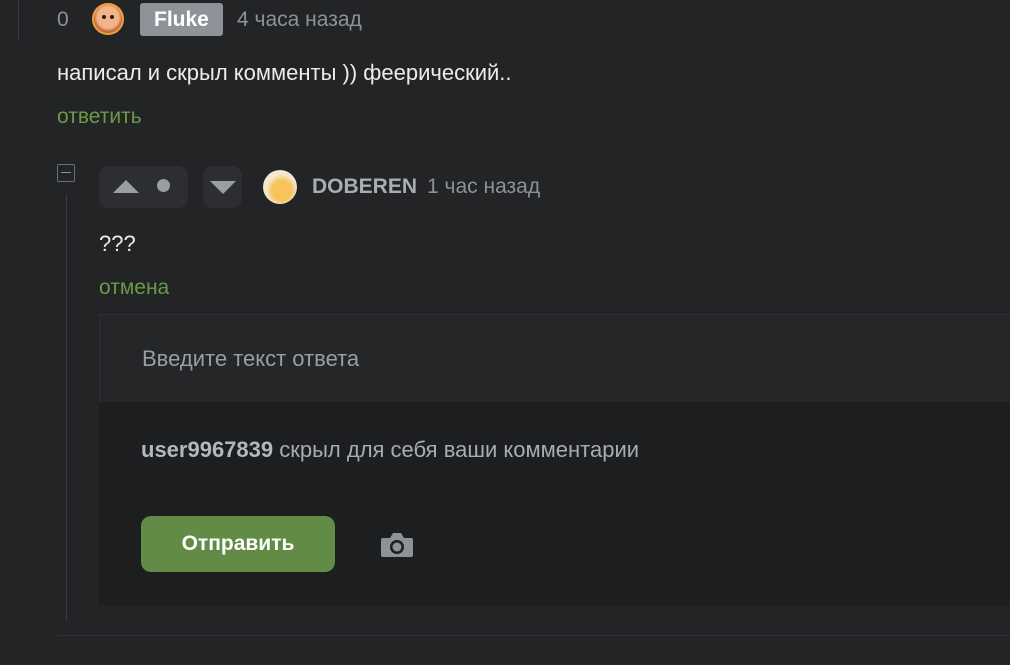 Image resolution: width=1010 pixels, height=665 pixels. What do you see at coordinates (251, 358) in the screenshot?
I see `reply-input-placeholder: Введите текст ответа` at bounding box center [251, 358].